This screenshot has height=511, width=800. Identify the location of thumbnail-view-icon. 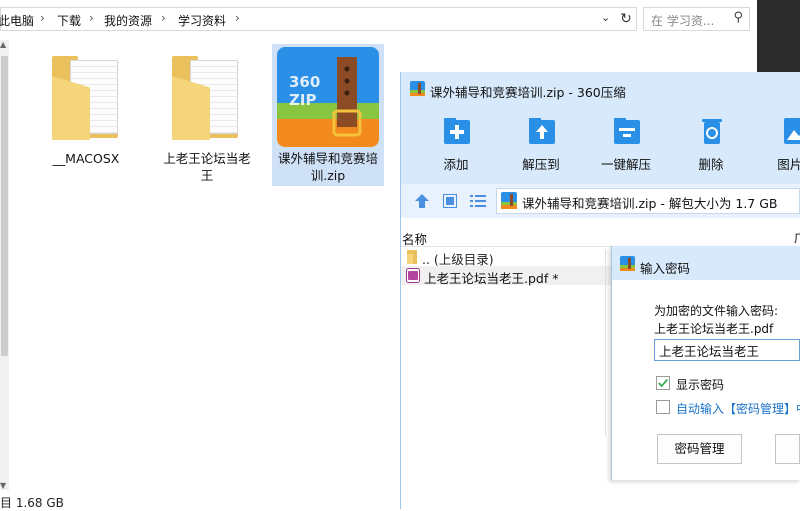
(450, 201).